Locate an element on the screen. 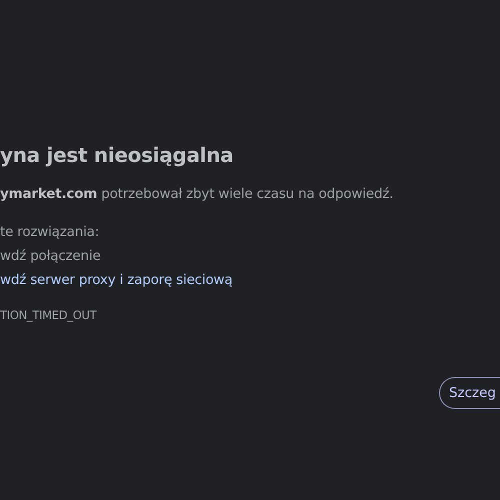 This screenshot has height=500, width=500. error-code: TION_TIMED_OUT is located at coordinates (48, 315).